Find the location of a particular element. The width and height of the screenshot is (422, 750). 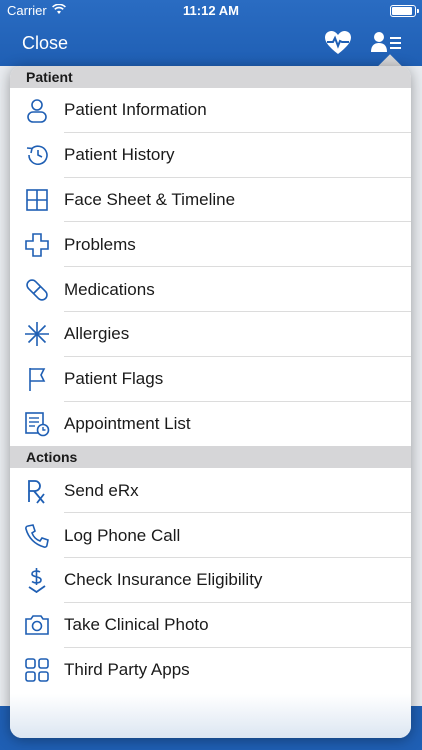

menu-item-face-sheet-timeline: Face Sheet & Timeline is located at coordinates (210, 200).